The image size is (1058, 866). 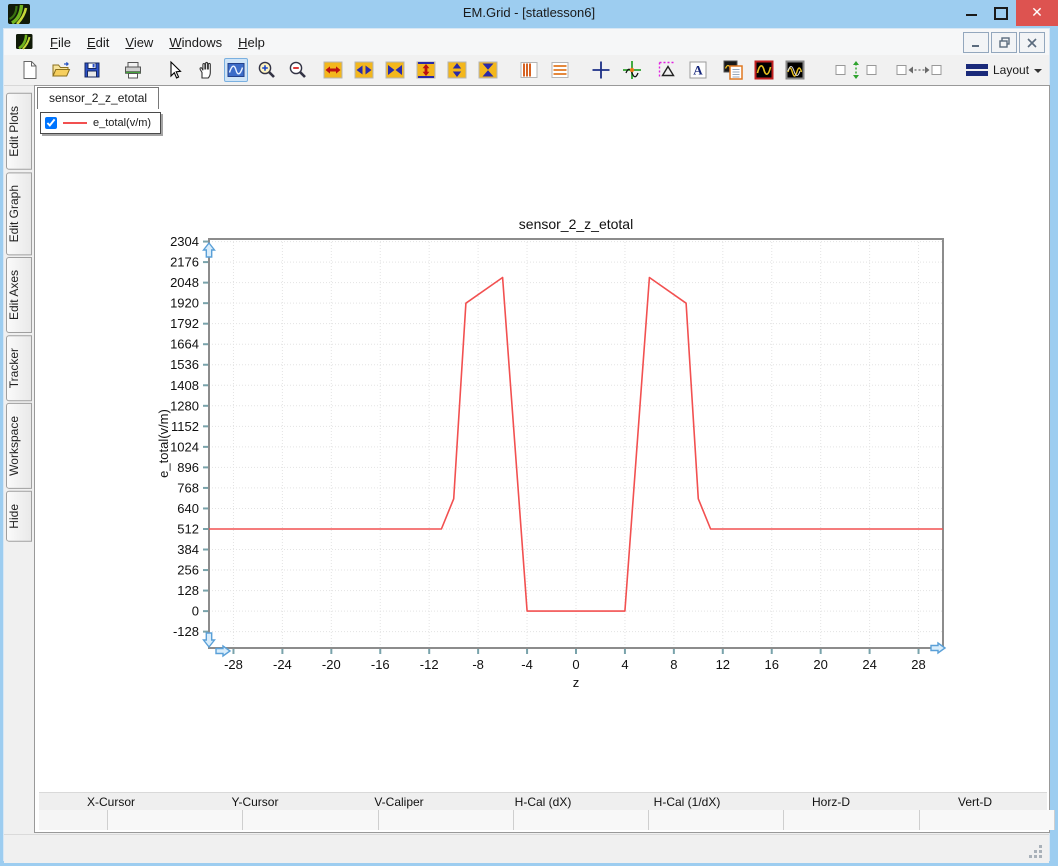 What do you see at coordinates (122, 123) in the screenshot?
I see `legend-label: e_total(v/m)` at bounding box center [122, 123].